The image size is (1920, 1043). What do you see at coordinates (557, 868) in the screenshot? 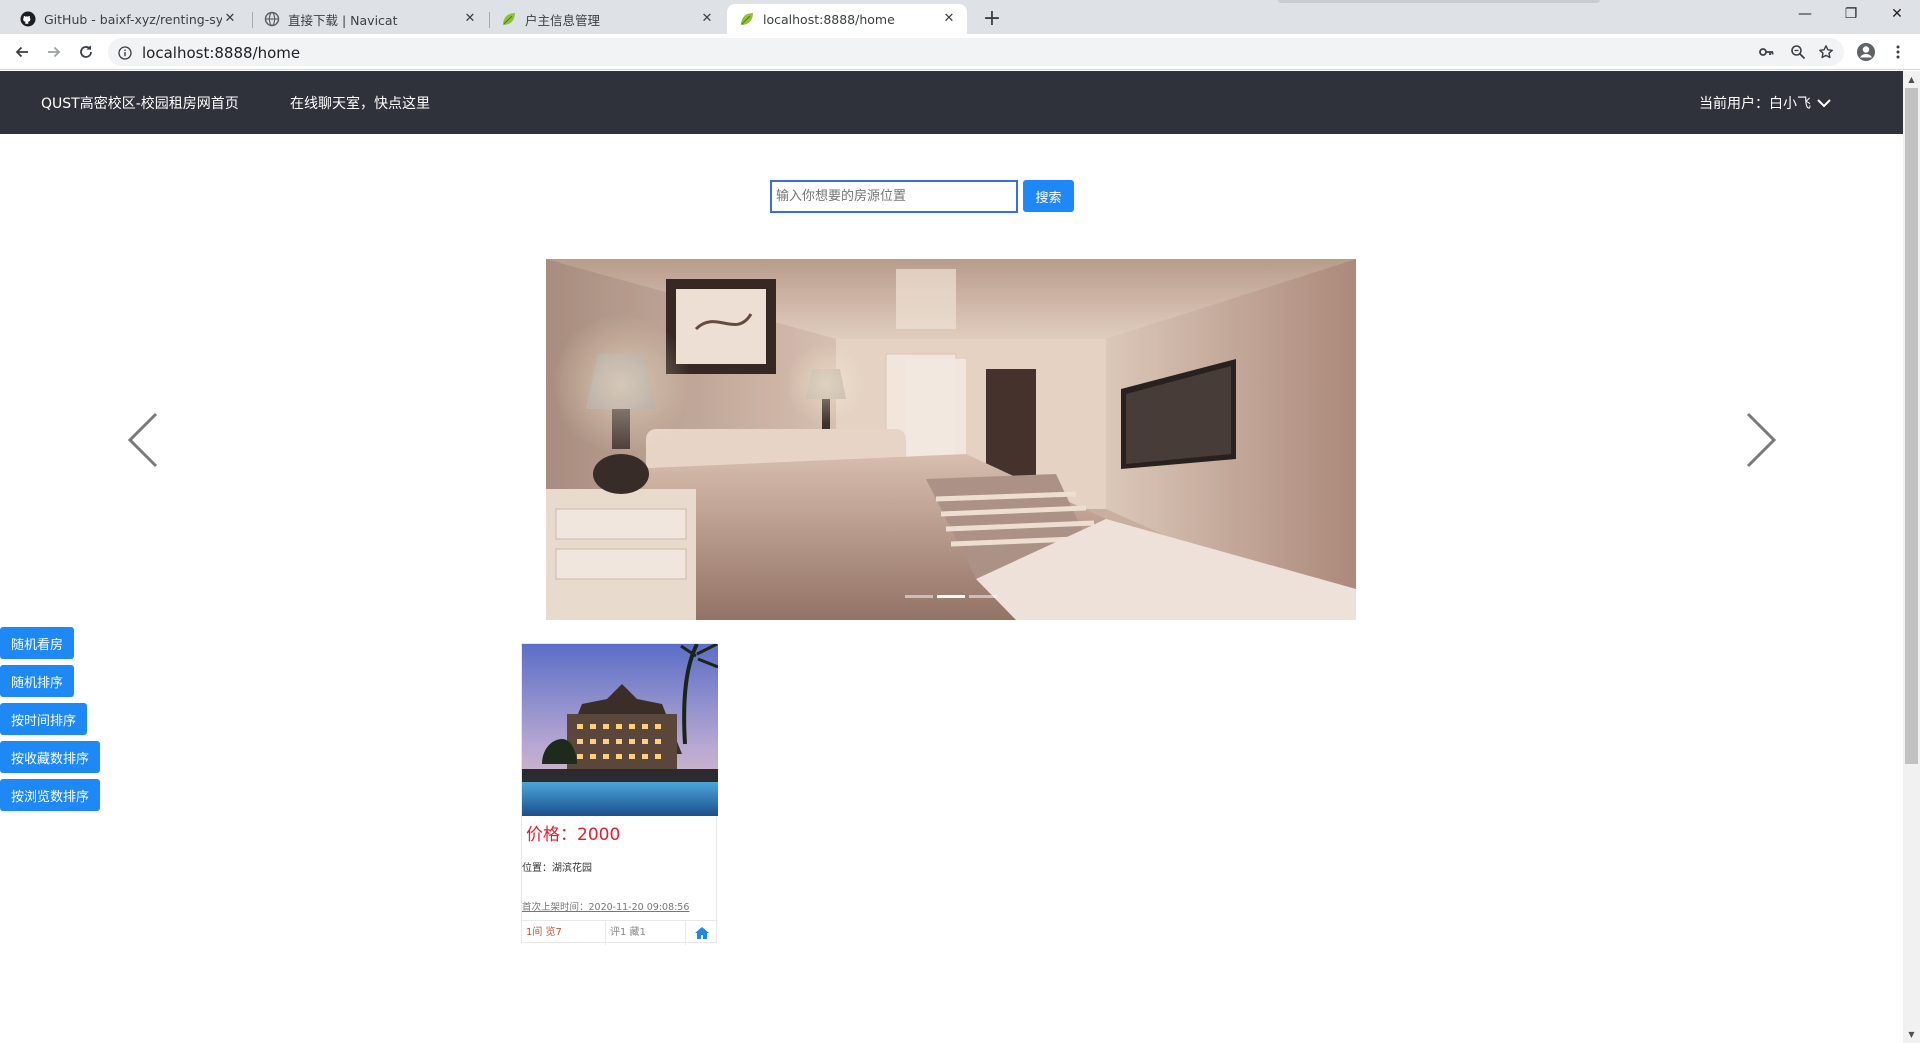
I see `listing-location: 位置：湖滨花园` at bounding box center [557, 868].